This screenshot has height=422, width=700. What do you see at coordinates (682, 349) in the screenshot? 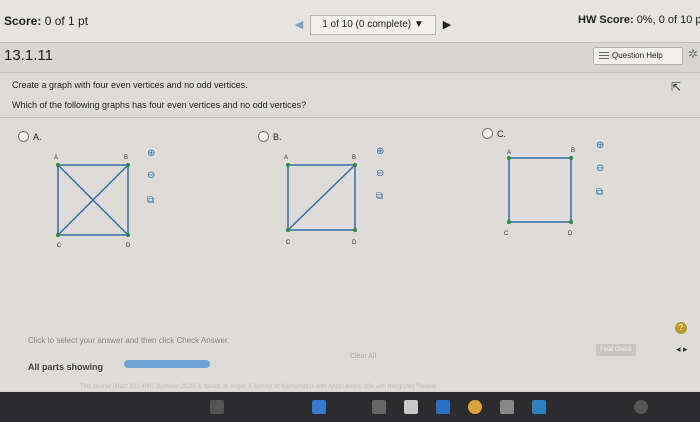
I see `bottom-nav-arrows: ◂ ▸` at bounding box center [682, 349].